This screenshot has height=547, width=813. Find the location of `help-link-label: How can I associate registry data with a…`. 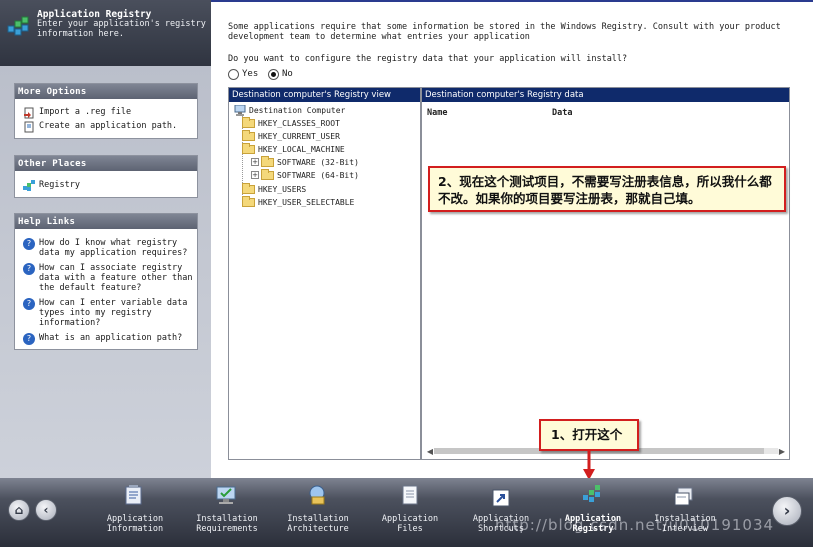

help-link-label: How can I associate registry data with a… is located at coordinates (116, 278).